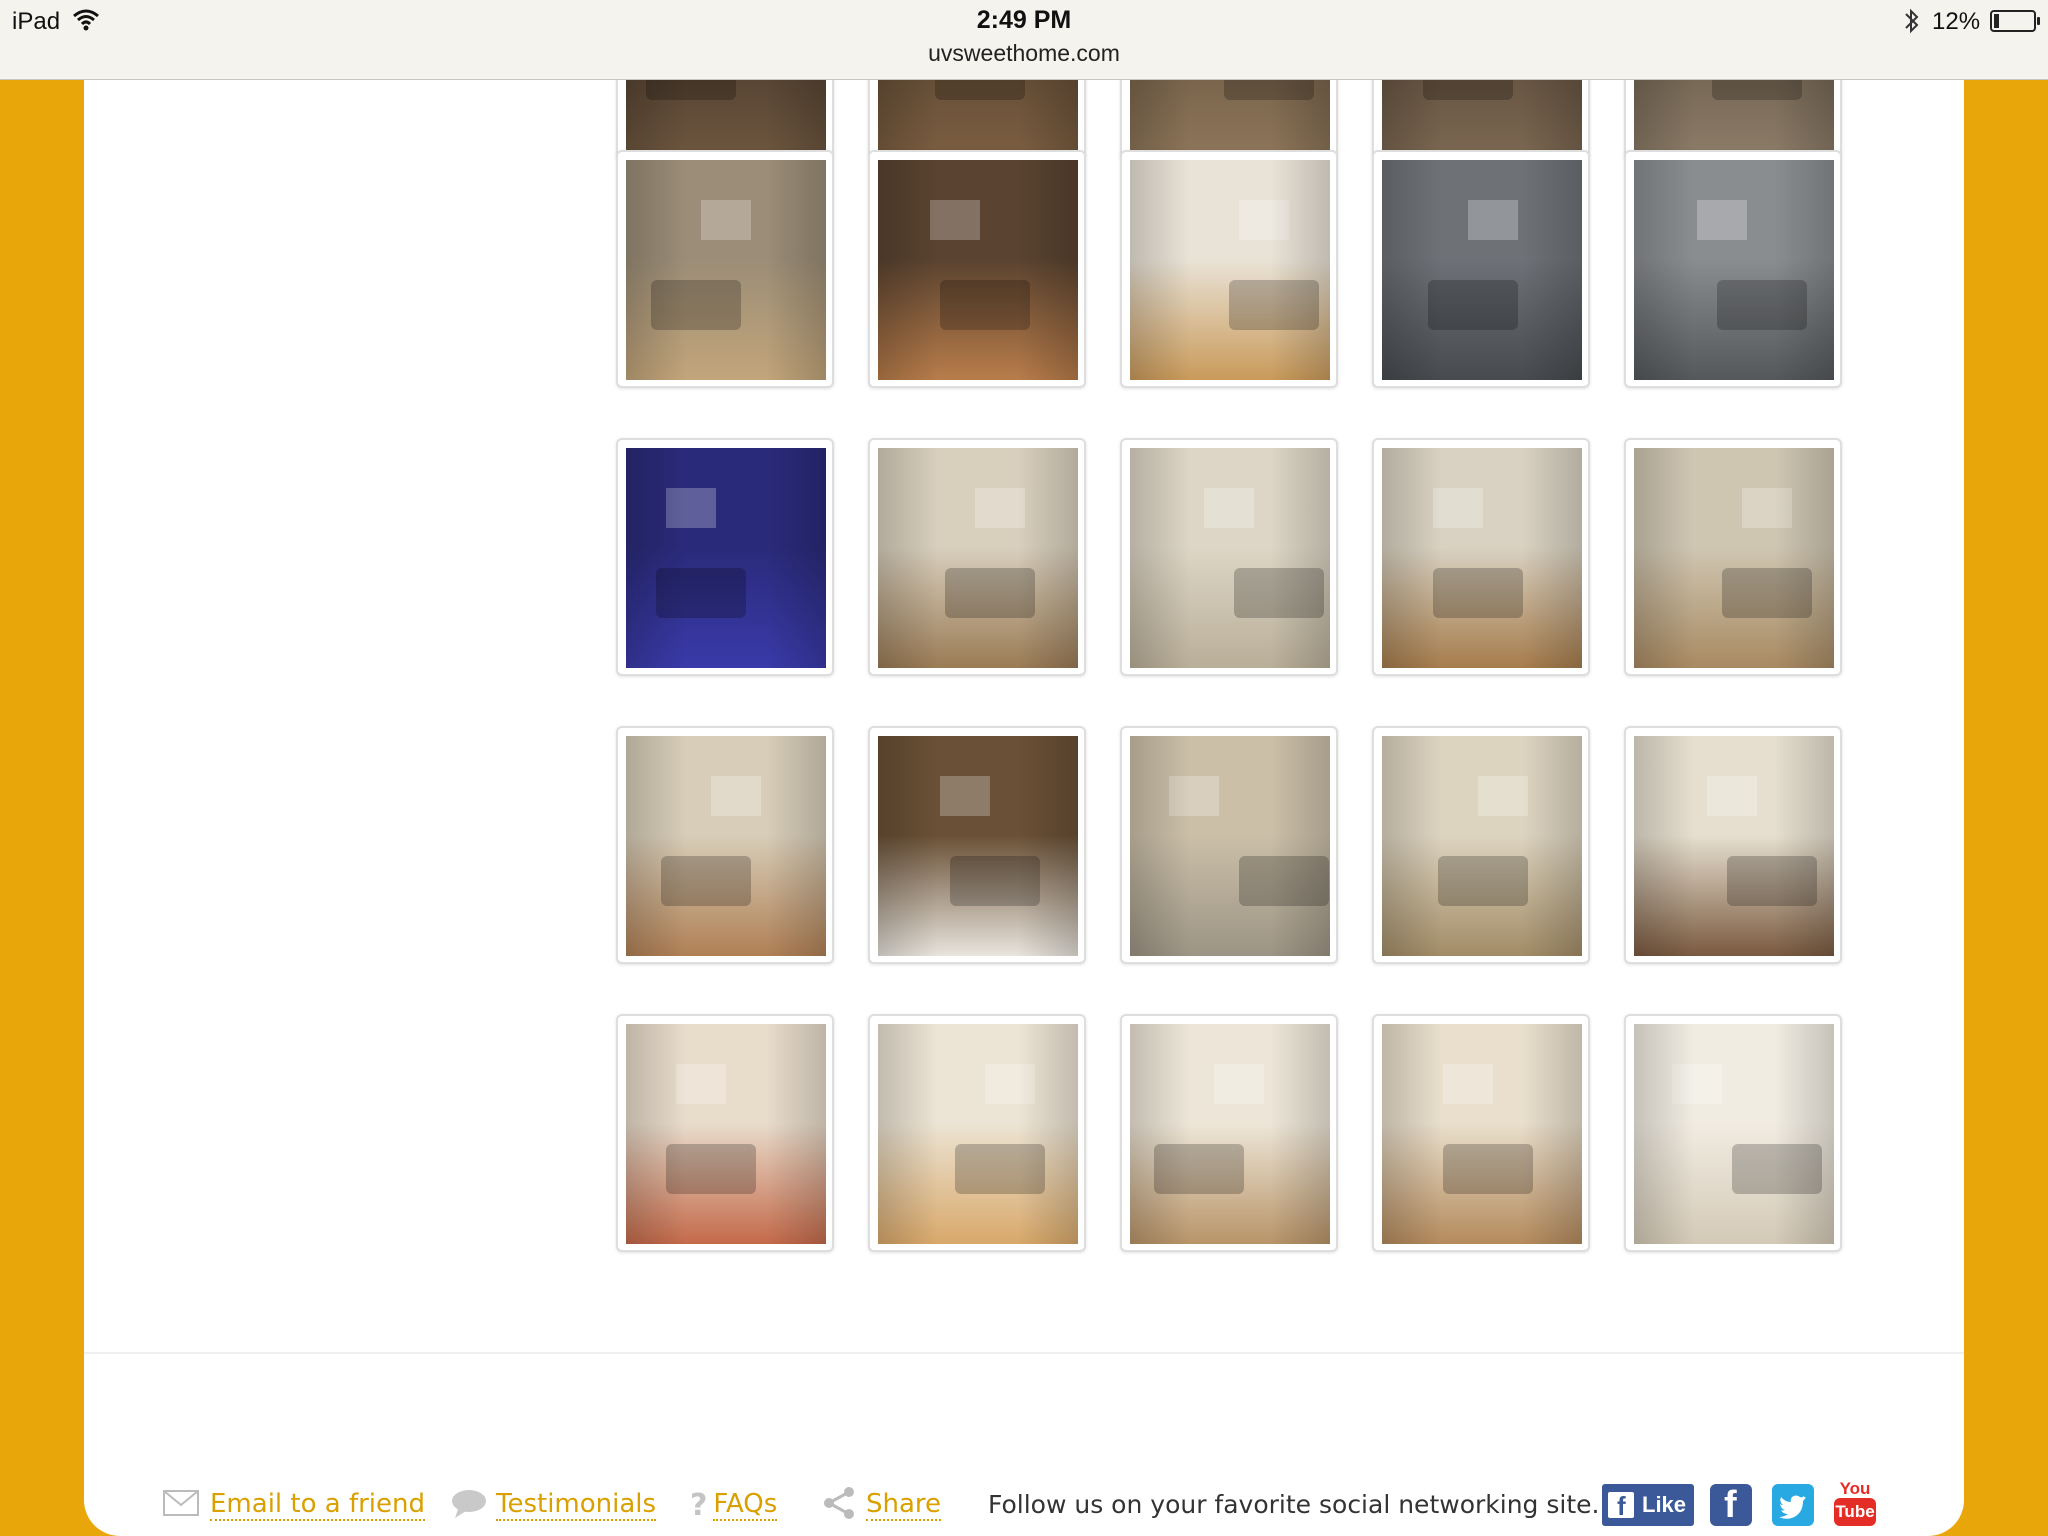 Image resolution: width=2048 pixels, height=1536 pixels. What do you see at coordinates (904, 1505) in the screenshot?
I see `share-label: Share` at bounding box center [904, 1505].